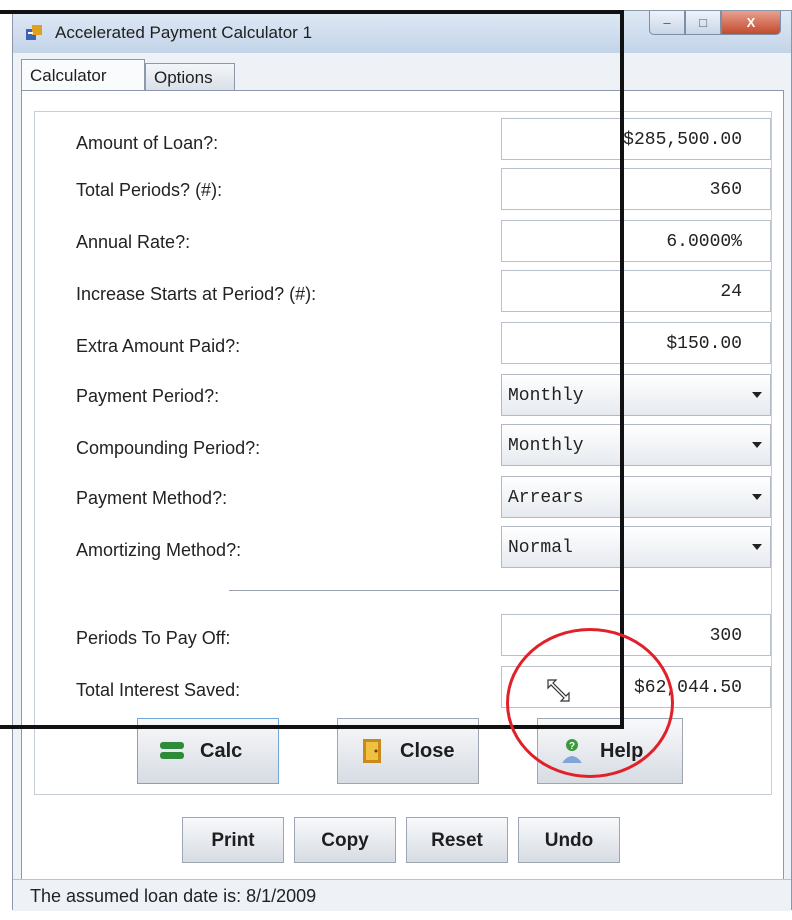 The image size is (792, 920). I want to click on title-bar: Accelerated Payment Calculator 1 – □ X, so click(402, 32).